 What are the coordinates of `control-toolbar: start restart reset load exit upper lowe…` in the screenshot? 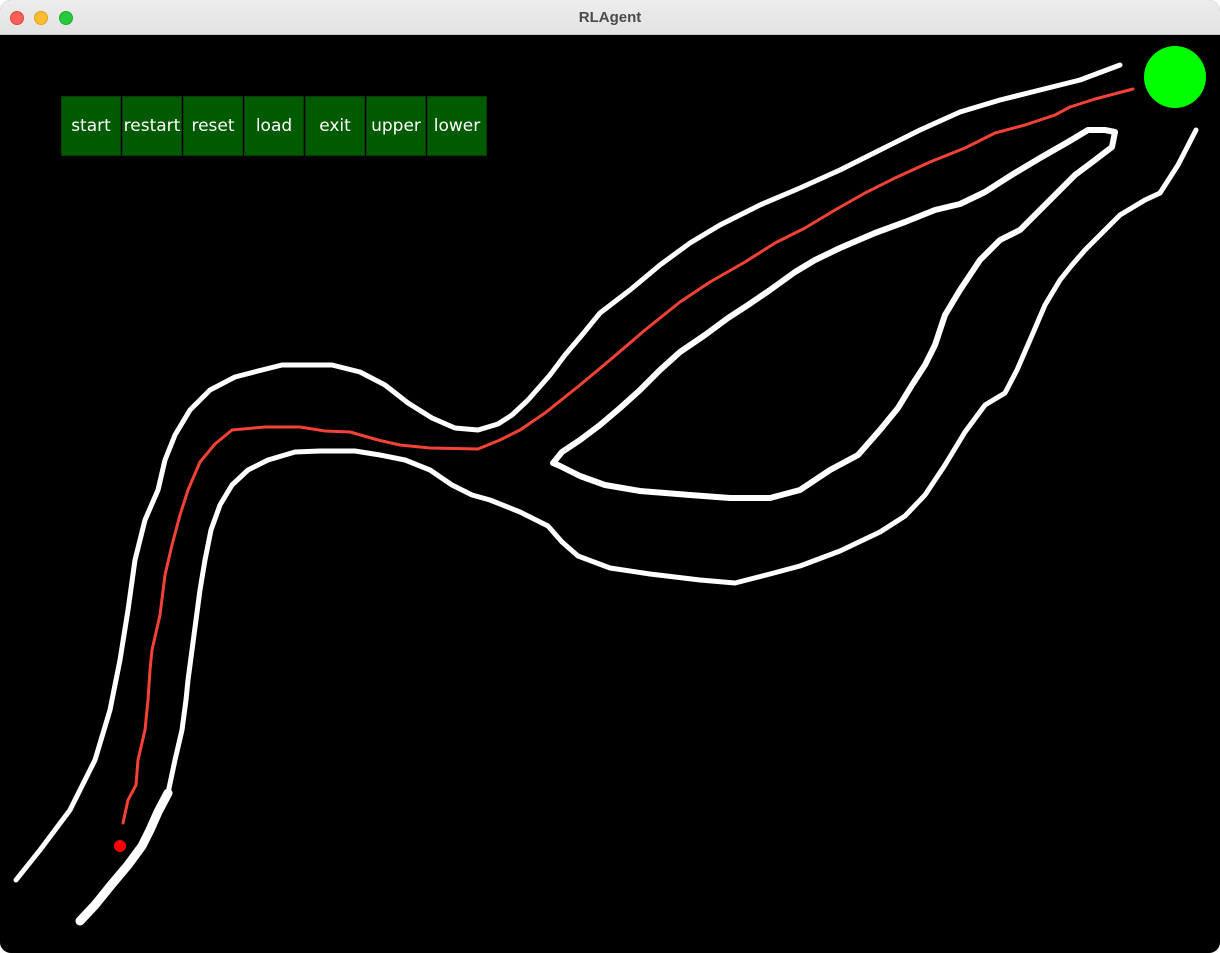 It's located at (274, 126).